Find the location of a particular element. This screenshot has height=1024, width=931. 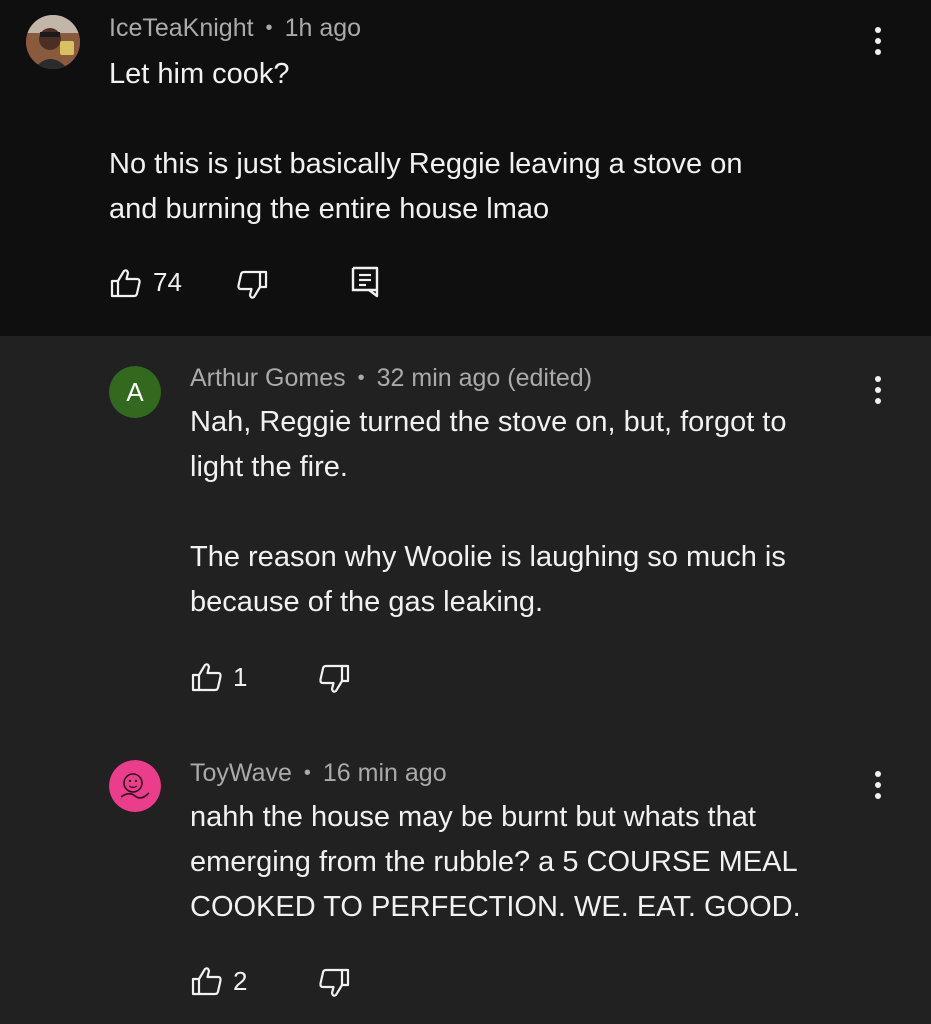

like-count: 2 is located at coordinates (240, 981).